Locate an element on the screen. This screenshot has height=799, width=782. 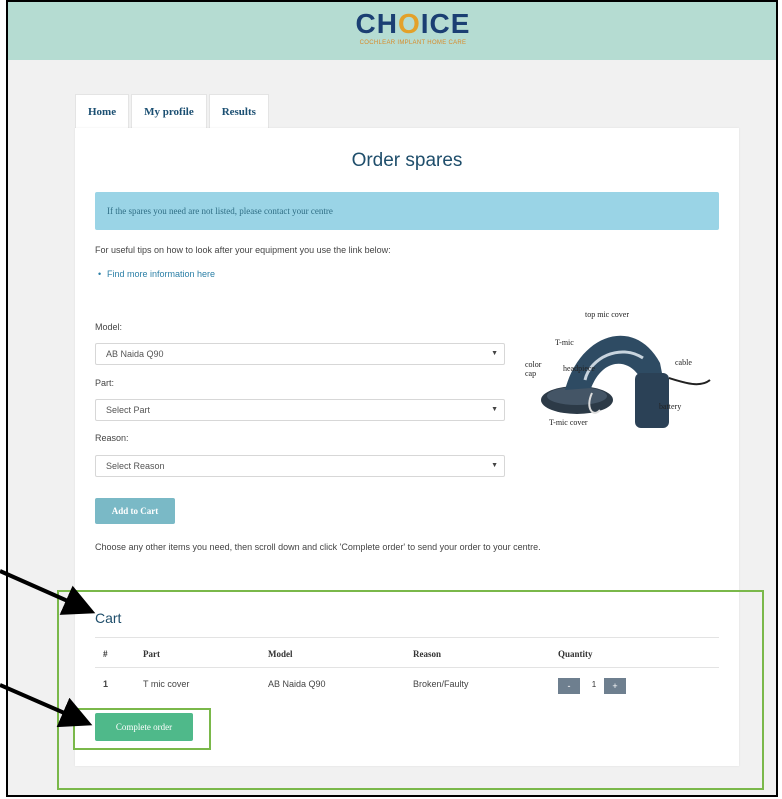
arrow-to-complete-order is located at coordinates (46, 705).